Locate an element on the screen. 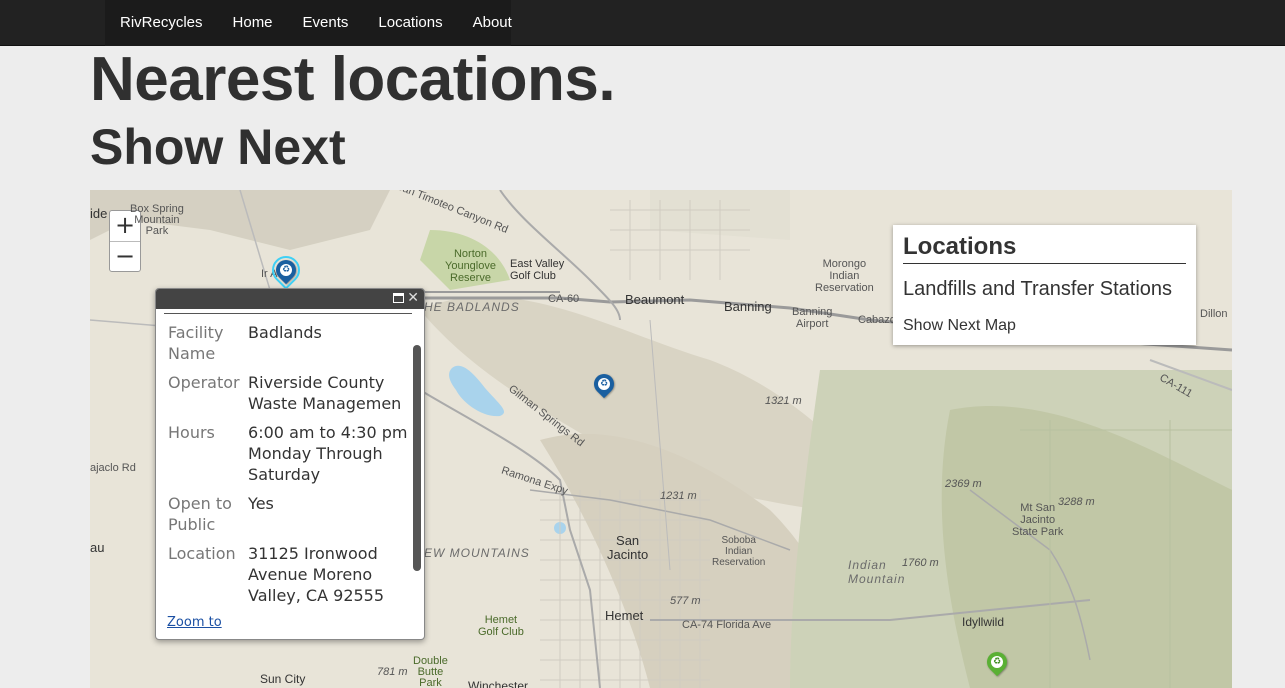  field-value-line: Riverside County is located at coordinates (316, 382).